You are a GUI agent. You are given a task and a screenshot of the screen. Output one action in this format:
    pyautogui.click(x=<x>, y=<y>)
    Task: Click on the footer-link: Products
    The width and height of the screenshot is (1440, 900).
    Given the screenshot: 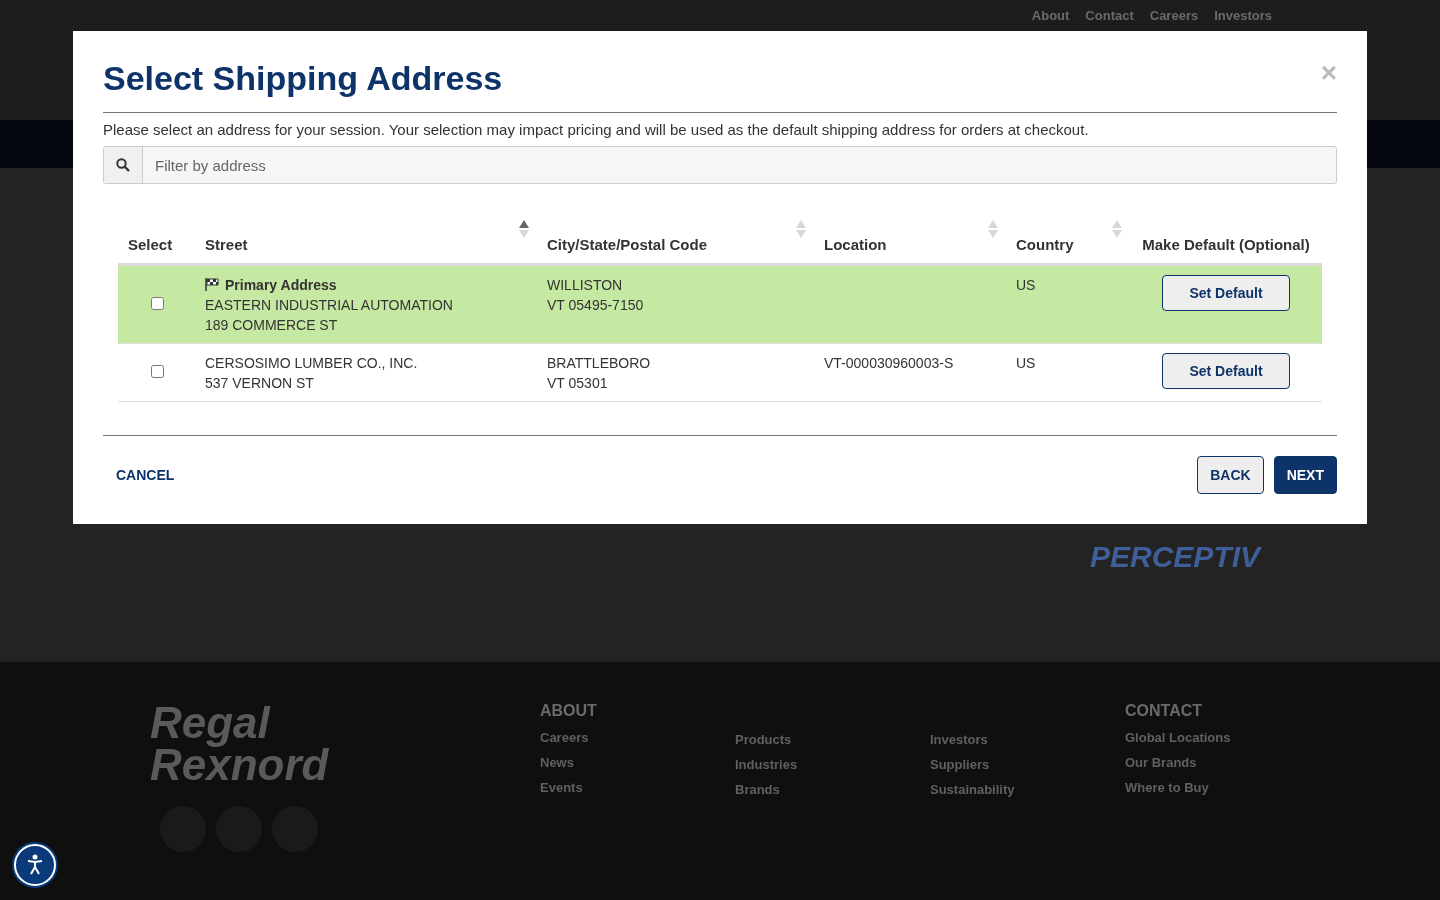 What is the action you would take?
    pyautogui.click(x=832, y=739)
    